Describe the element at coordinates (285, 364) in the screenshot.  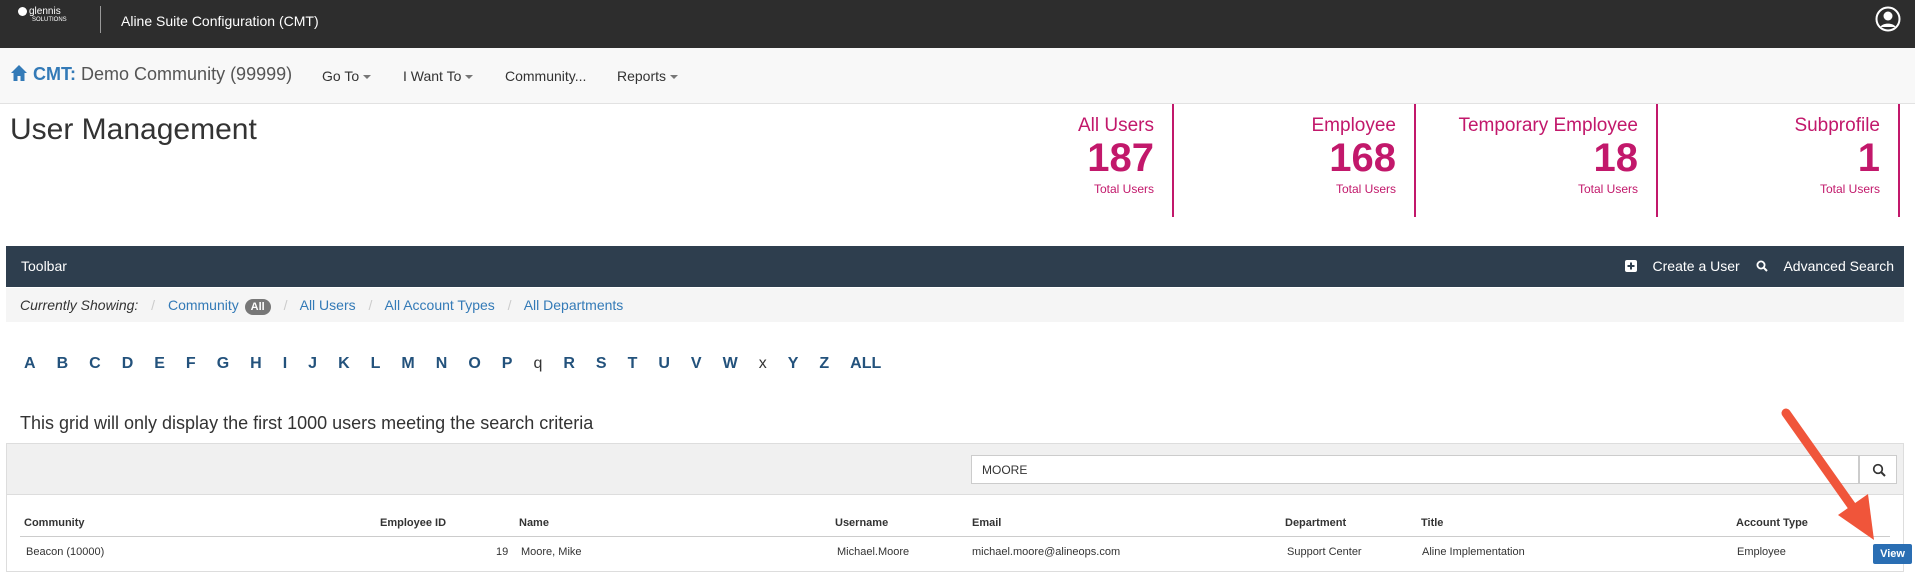
I see `letter-link: I` at that location.